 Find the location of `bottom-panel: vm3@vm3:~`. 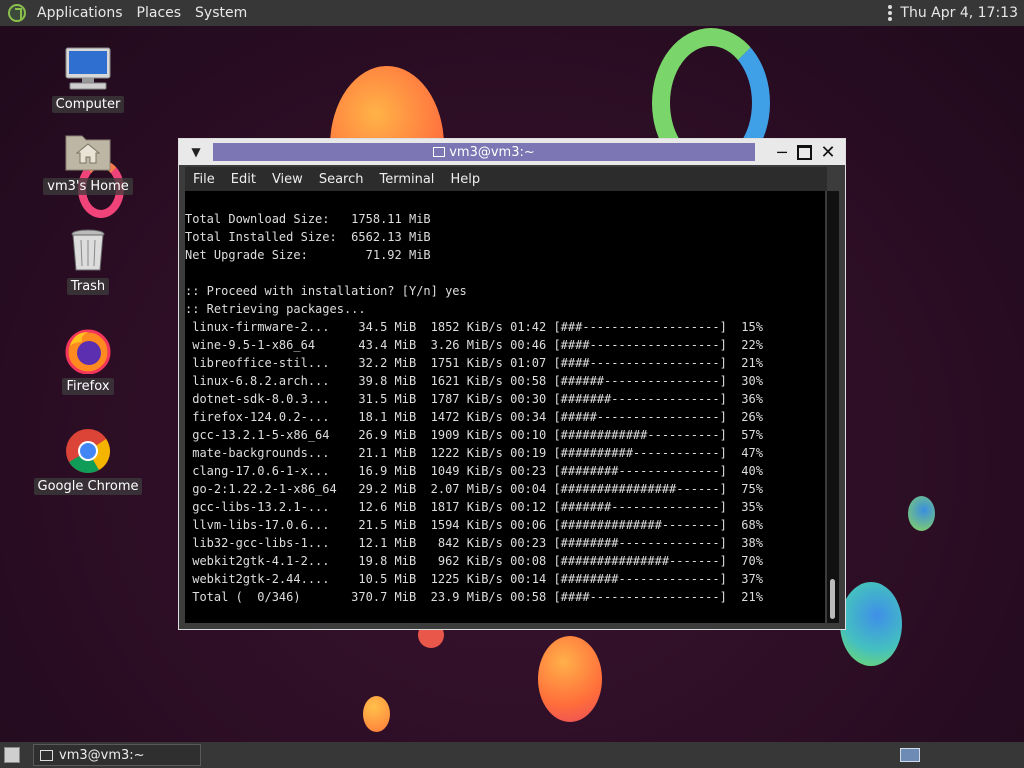

bottom-panel: vm3@vm3:~ is located at coordinates (512, 755).